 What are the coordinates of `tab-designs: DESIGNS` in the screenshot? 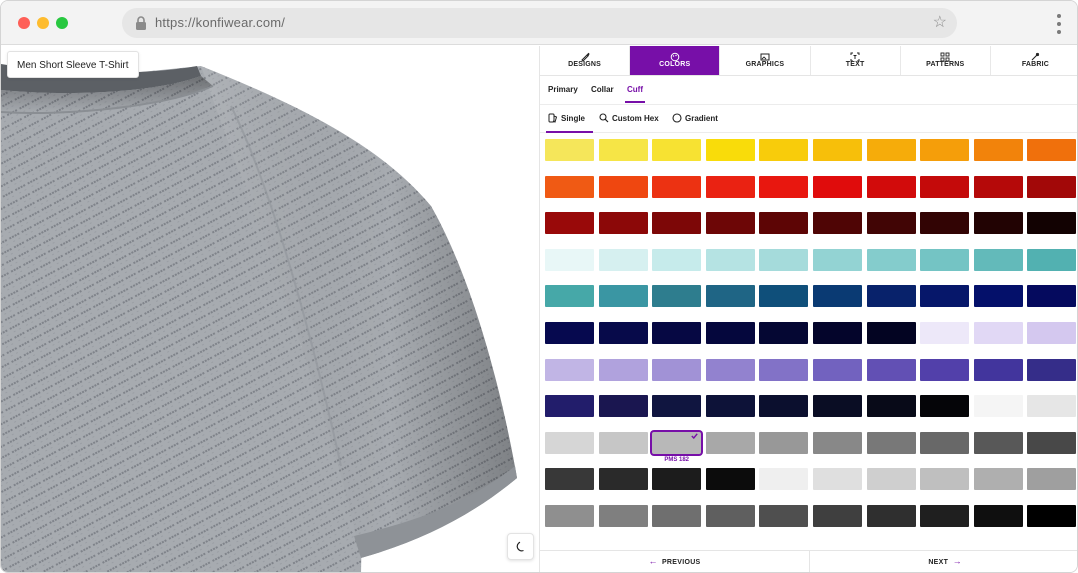 It's located at (585, 60).